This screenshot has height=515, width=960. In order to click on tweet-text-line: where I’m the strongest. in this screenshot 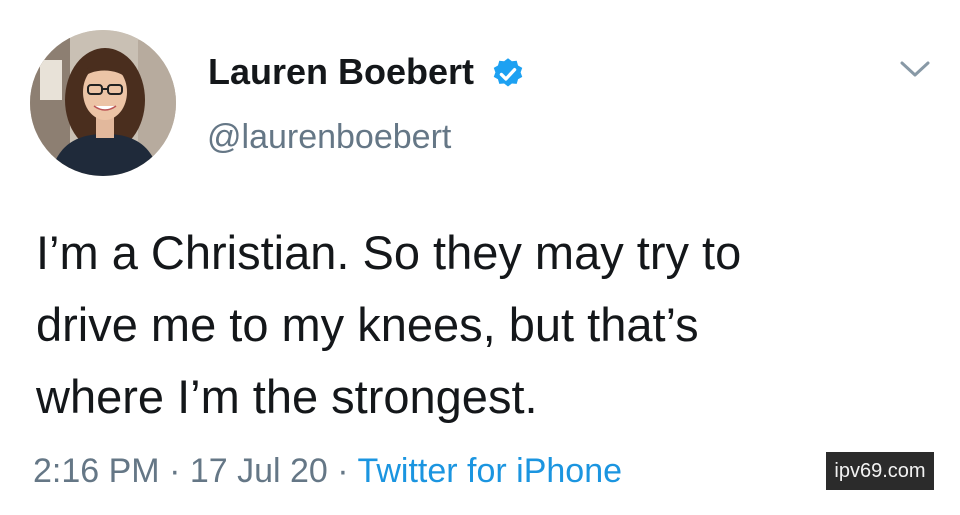, I will do `click(287, 396)`.